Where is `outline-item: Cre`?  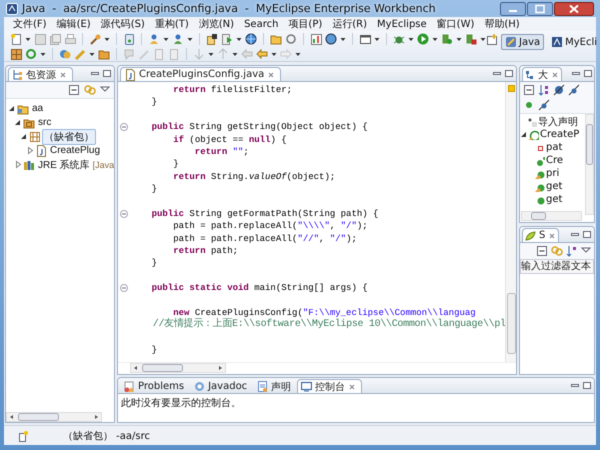
outline-item: Cre is located at coordinates (555, 160).